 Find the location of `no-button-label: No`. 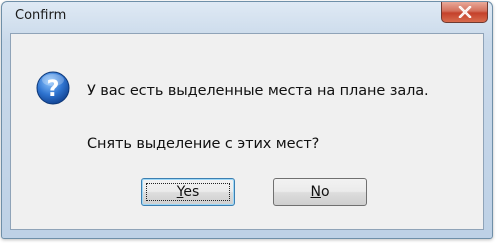

no-button-label: No is located at coordinates (320, 192).